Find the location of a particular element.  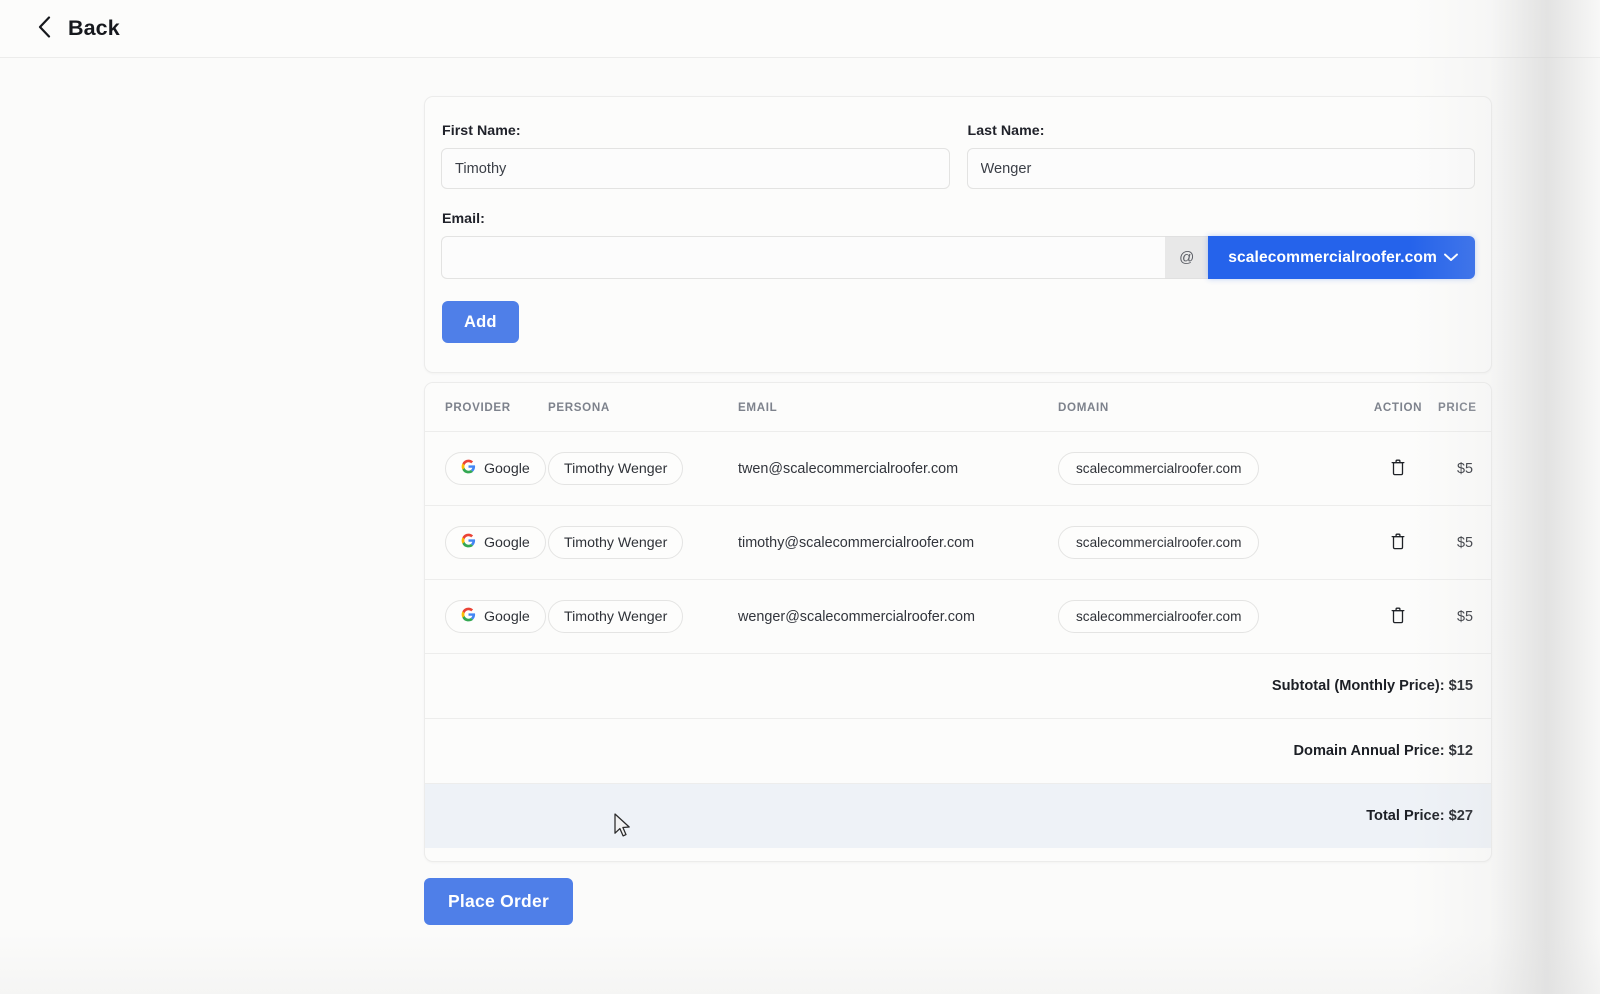

email-label: Email: is located at coordinates (463, 219).